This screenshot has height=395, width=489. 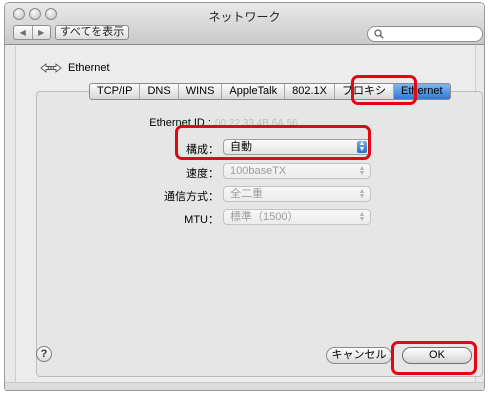 What do you see at coordinates (359, 355) in the screenshot?
I see `cancel-button: キャンセル` at bounding box center [359, 355].